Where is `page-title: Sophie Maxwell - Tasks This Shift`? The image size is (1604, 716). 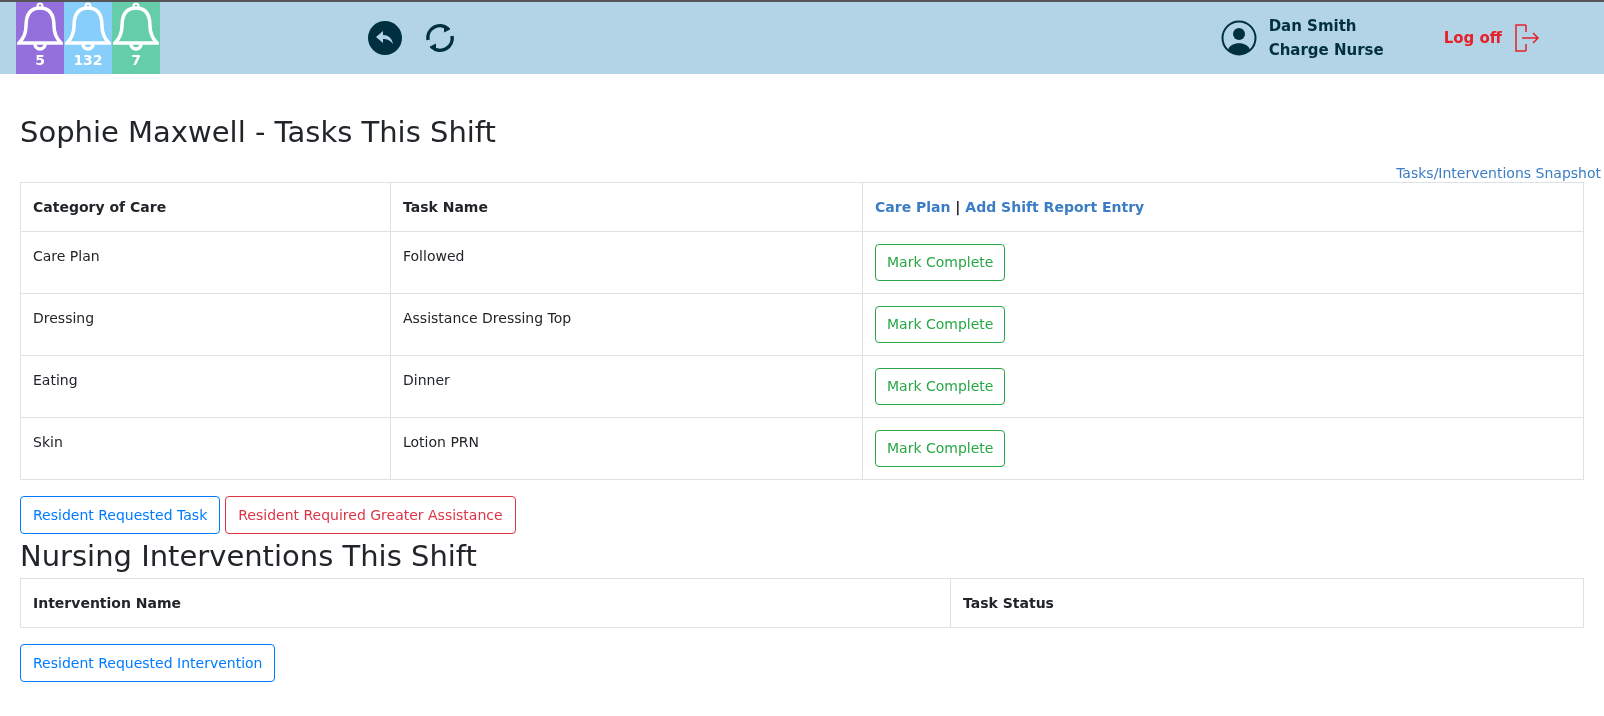 page-title: Sophie Maxwell - Tasks This Shift is located at coordinates (258, 132).